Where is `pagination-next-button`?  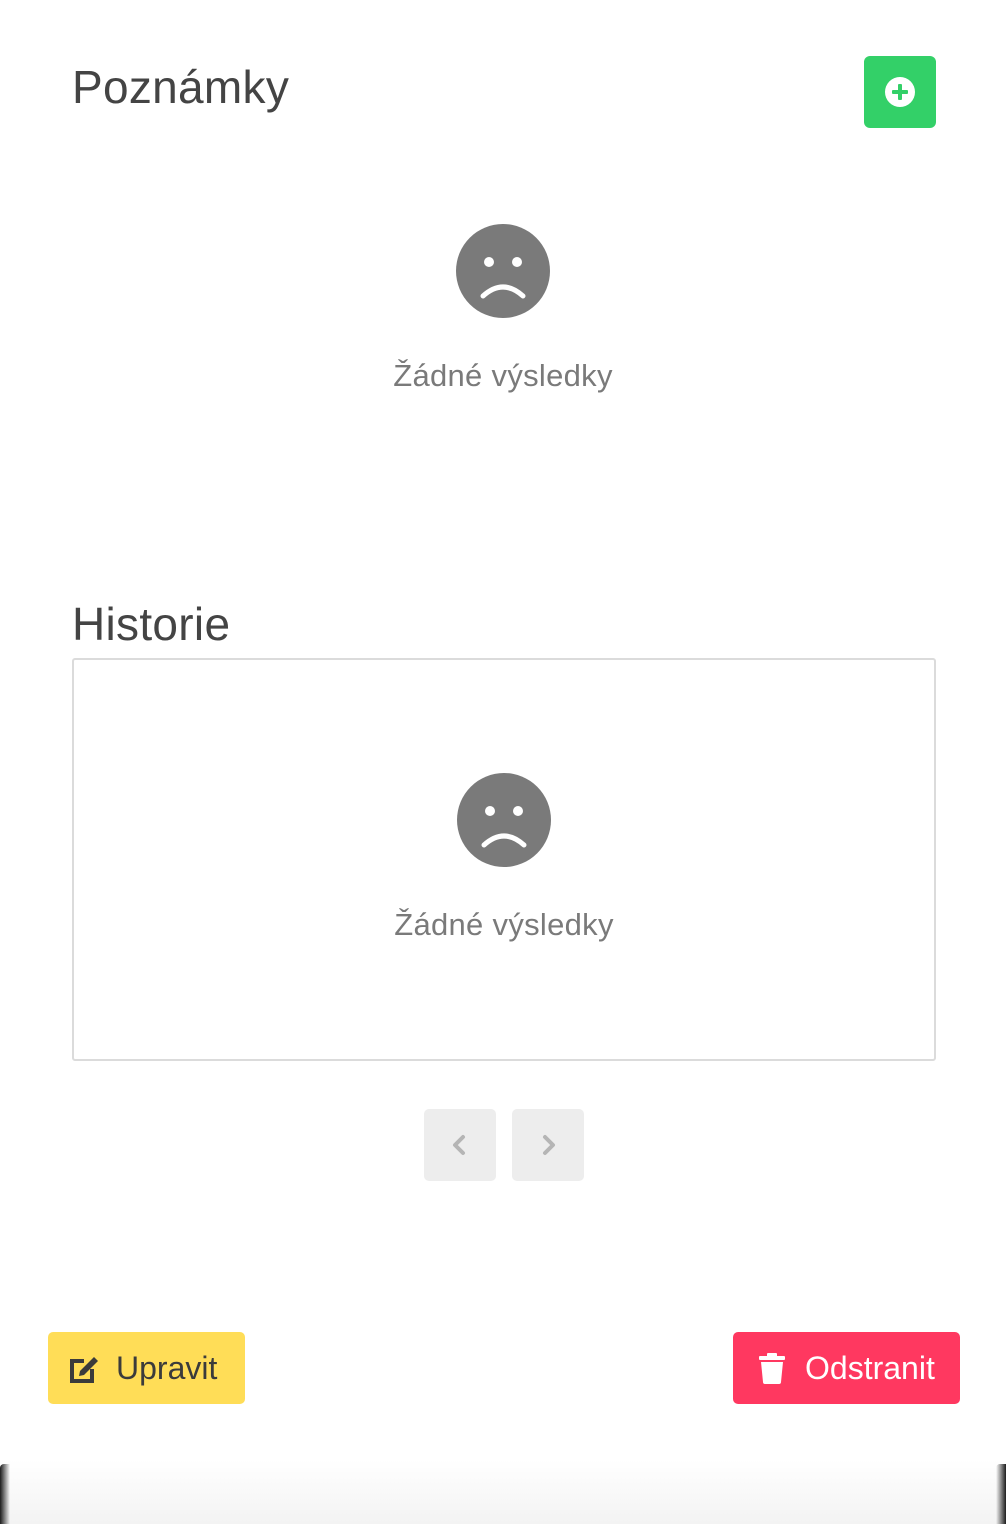
pagination-next-button is located at coordinates (548, 1145).